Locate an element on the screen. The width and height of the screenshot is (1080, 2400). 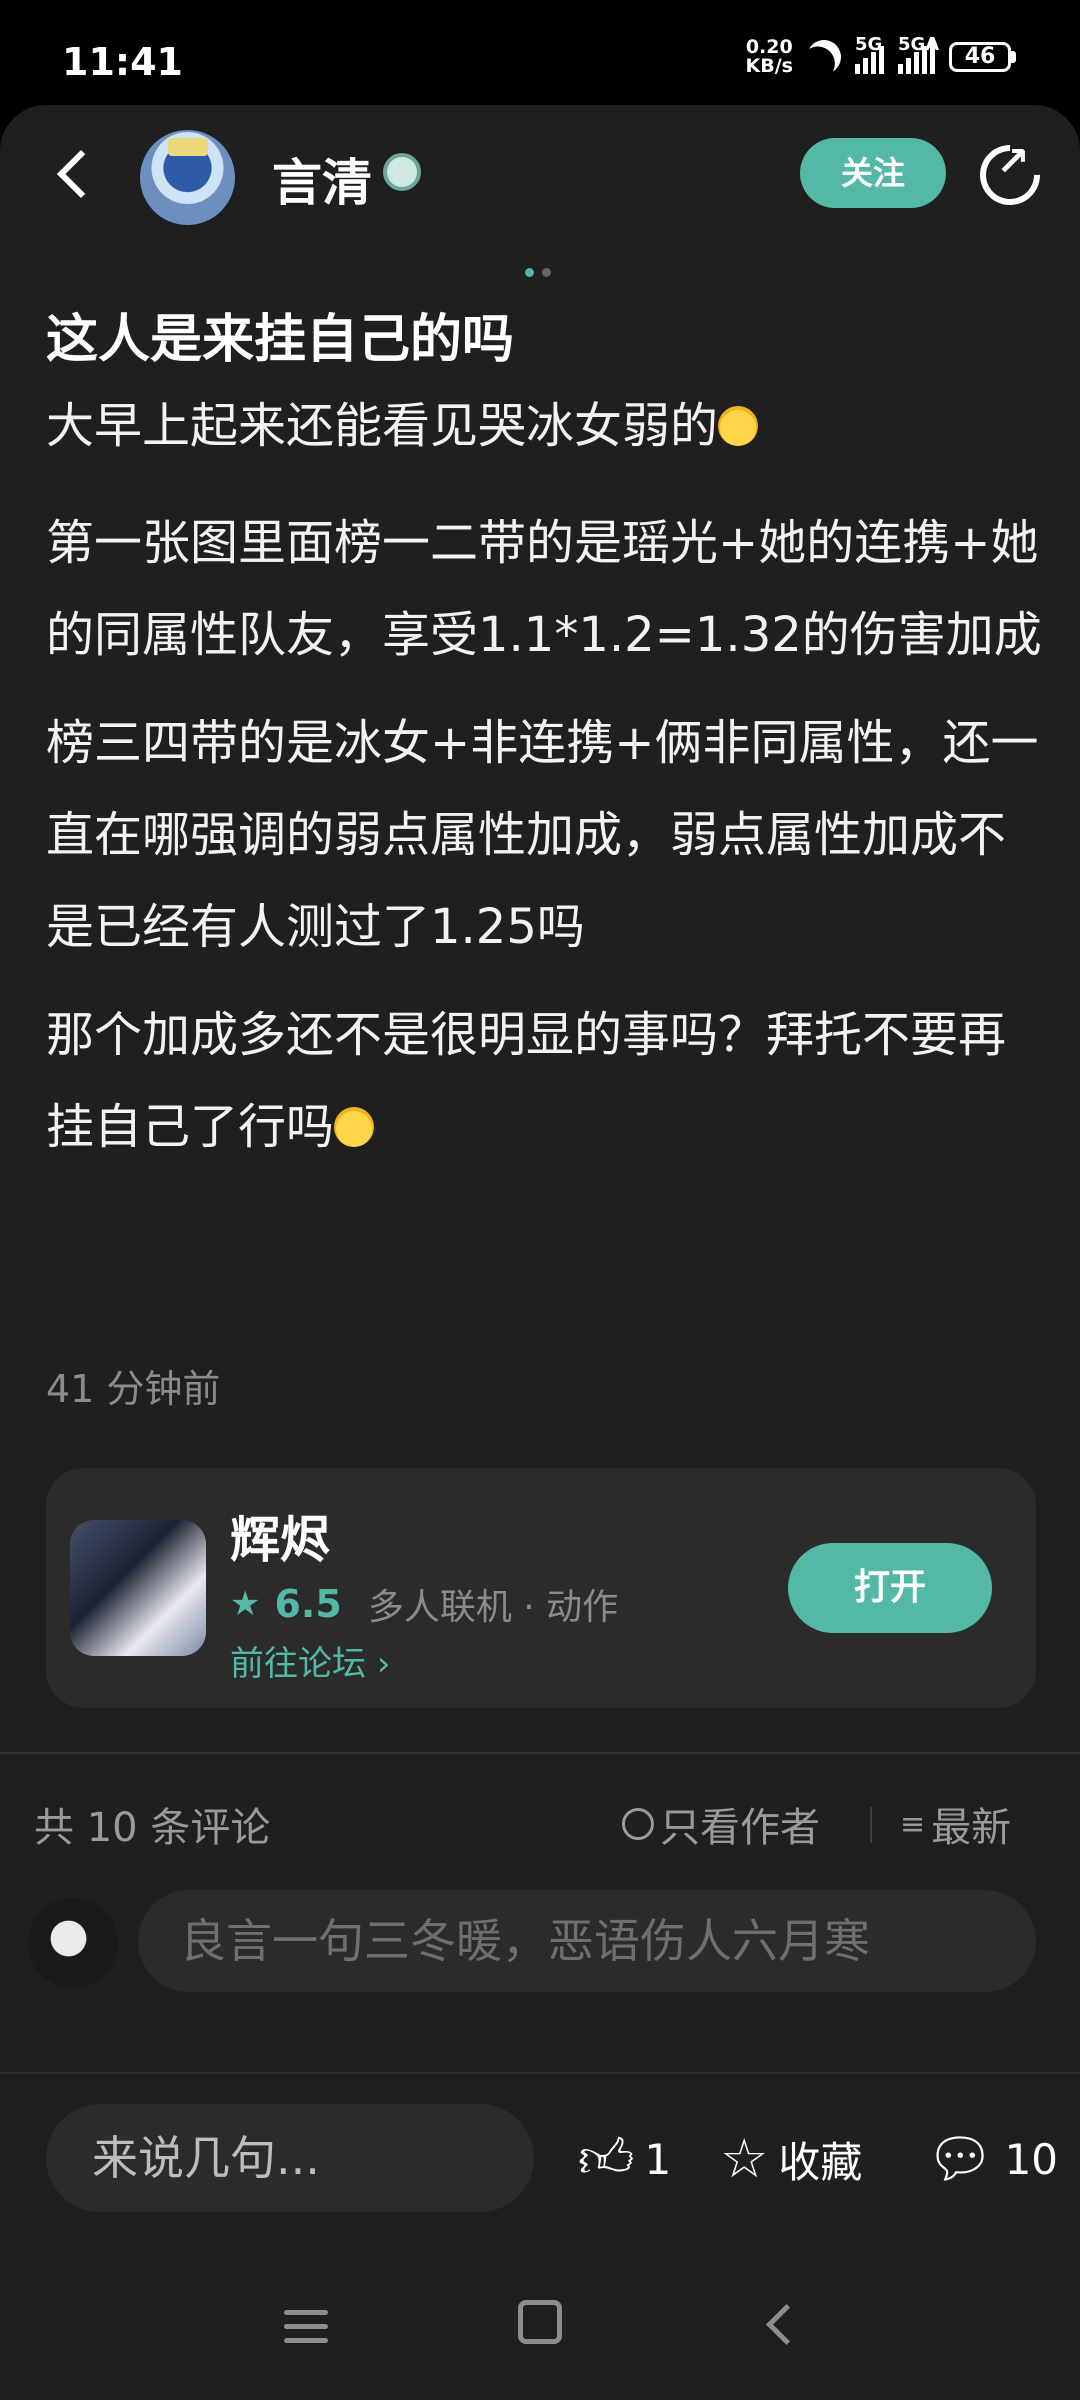
comments-button: 💬︎ 10 is located at coordinates (992, 2159).